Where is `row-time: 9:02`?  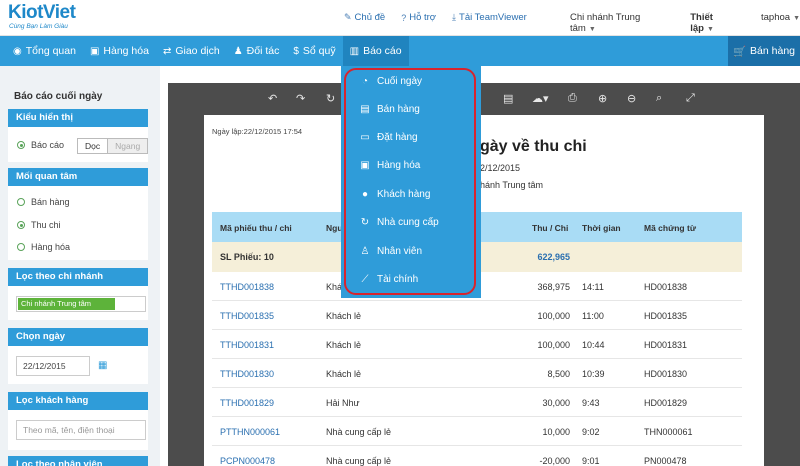
row-time: 9:02 is located at coordinates (591, 432).